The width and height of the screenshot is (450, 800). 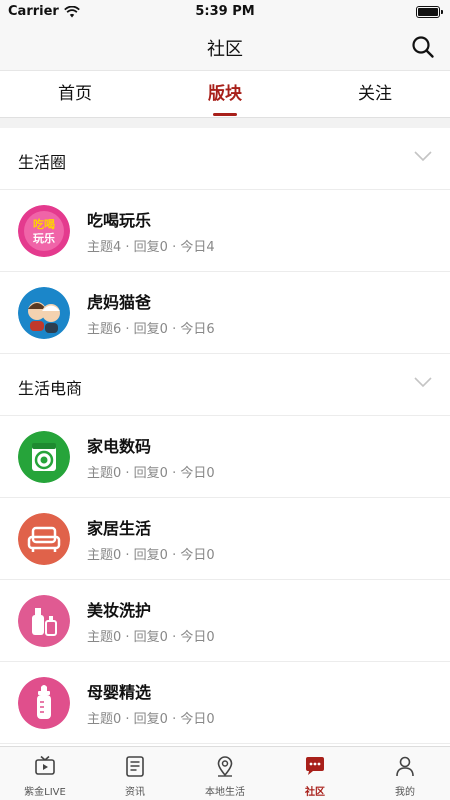 What do you see at coordinates (315, 792) in the screenshot?
I see `tabbar-label: 社区` at bounding box center [315, 792].